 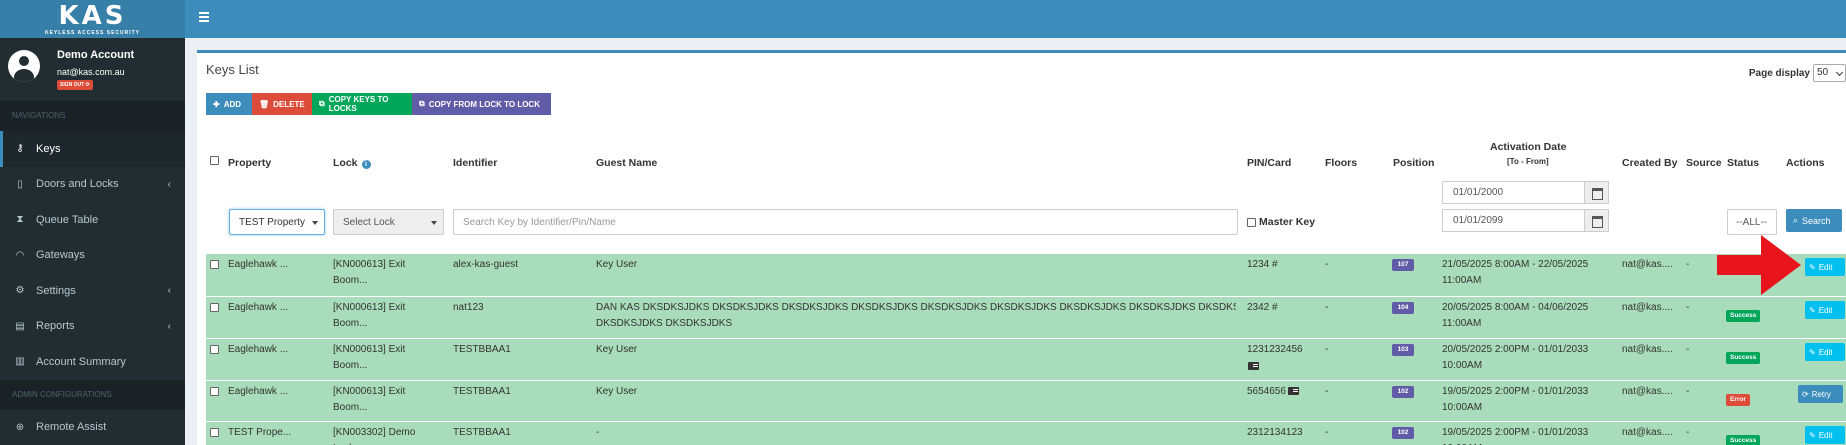 I want to click on master-key-checkbox, so click(x=1251, y=222).